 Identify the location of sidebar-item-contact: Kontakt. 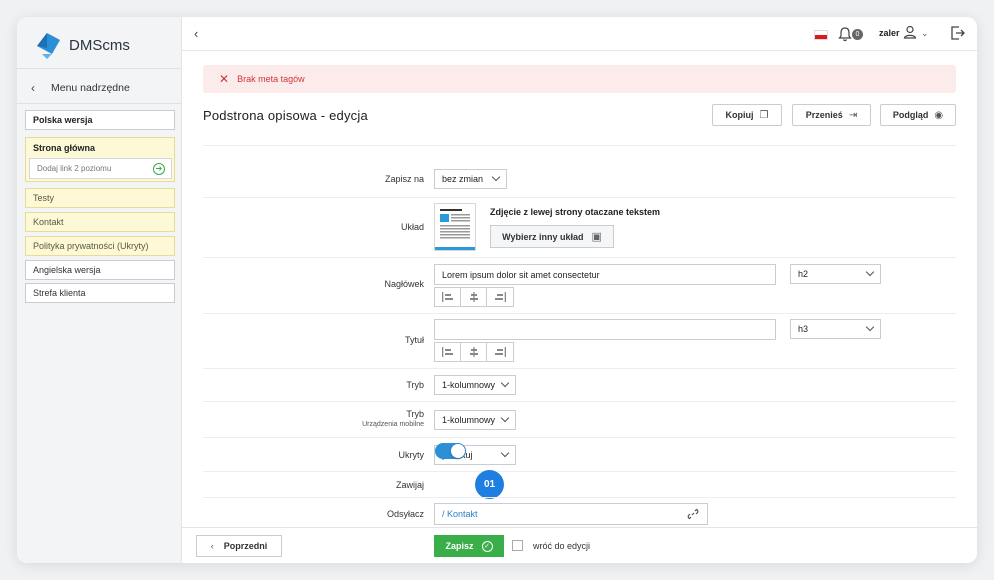
(100, 222).